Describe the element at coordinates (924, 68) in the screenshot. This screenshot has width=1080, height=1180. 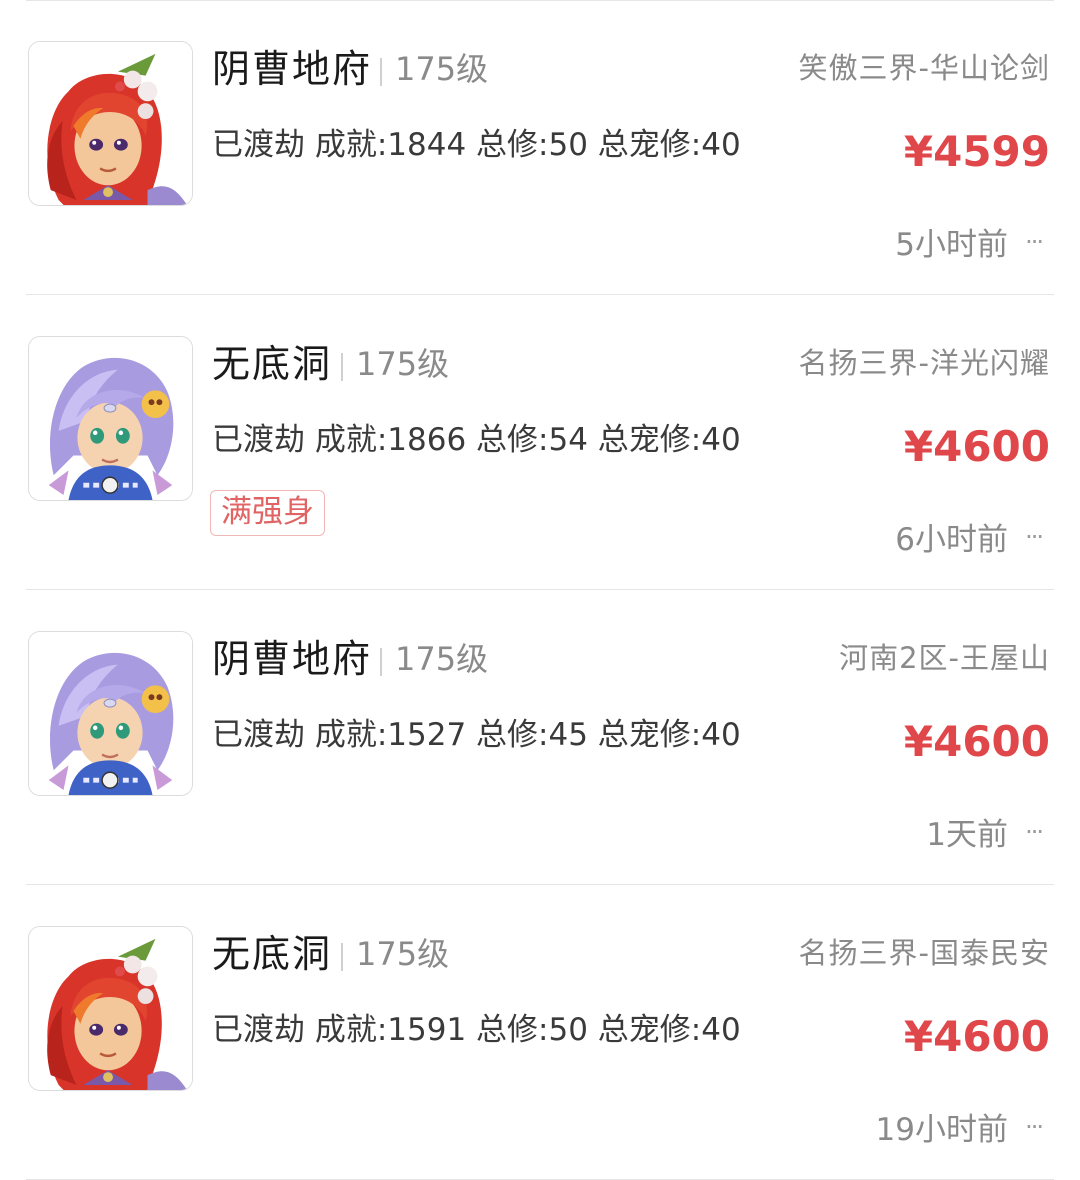
I see `server-name: 笑傲三界-华山论剑` at that location.